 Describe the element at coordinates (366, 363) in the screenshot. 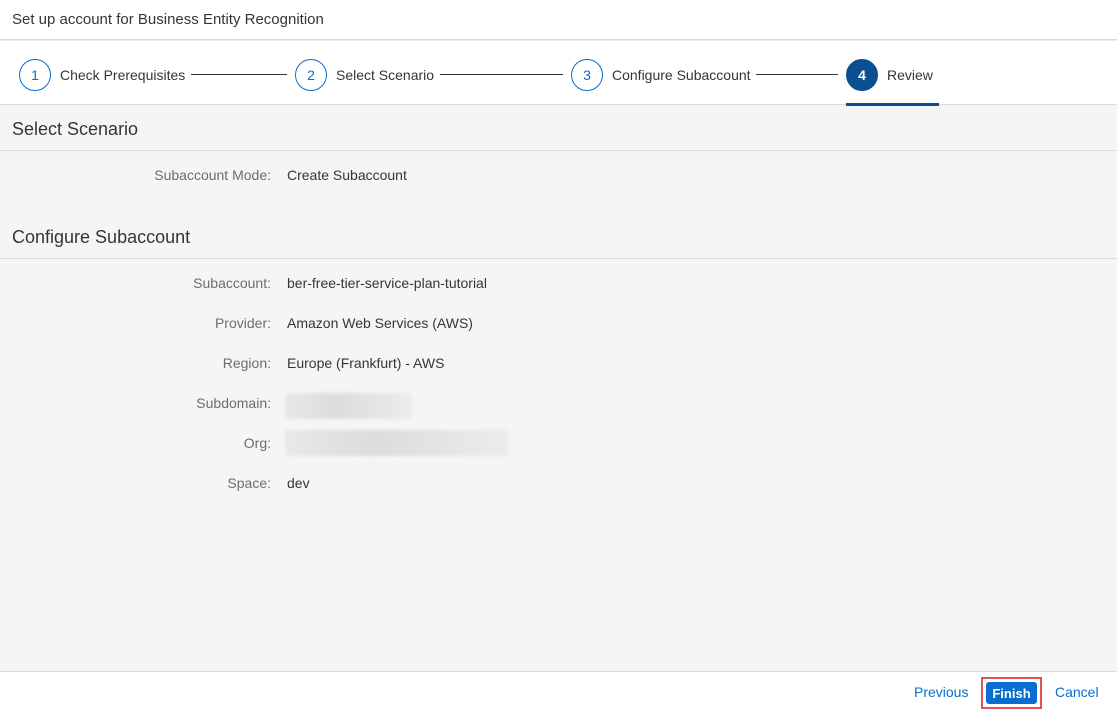

I see `field-value-region: Europe (Frankfurt) - AWS` at that location.